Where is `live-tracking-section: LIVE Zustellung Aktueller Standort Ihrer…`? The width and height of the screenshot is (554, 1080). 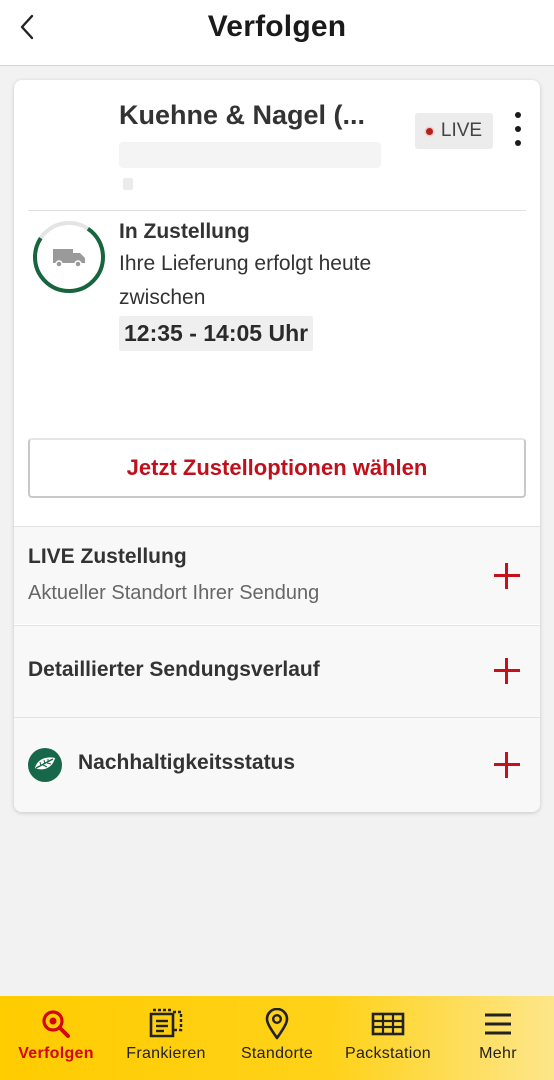
live-tracking-section: LIVE Zustellung Aktueller Standort Ihrer… is located at coordinates (277, 575).